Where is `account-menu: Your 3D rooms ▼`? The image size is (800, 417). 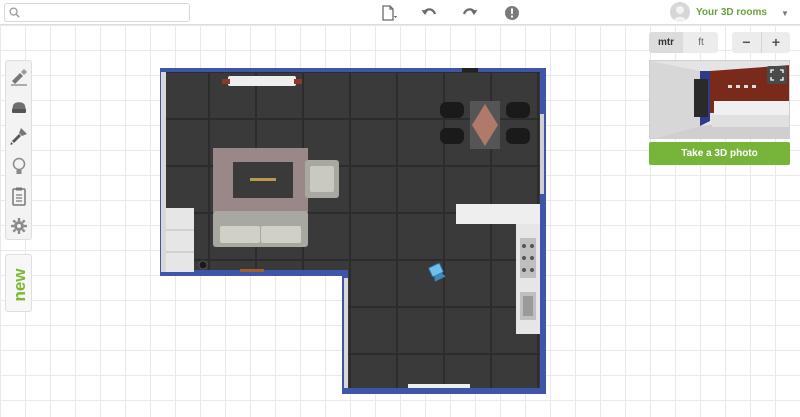 account-menu: Your 3D rooms ▼ is located at coordinates (735, 12).